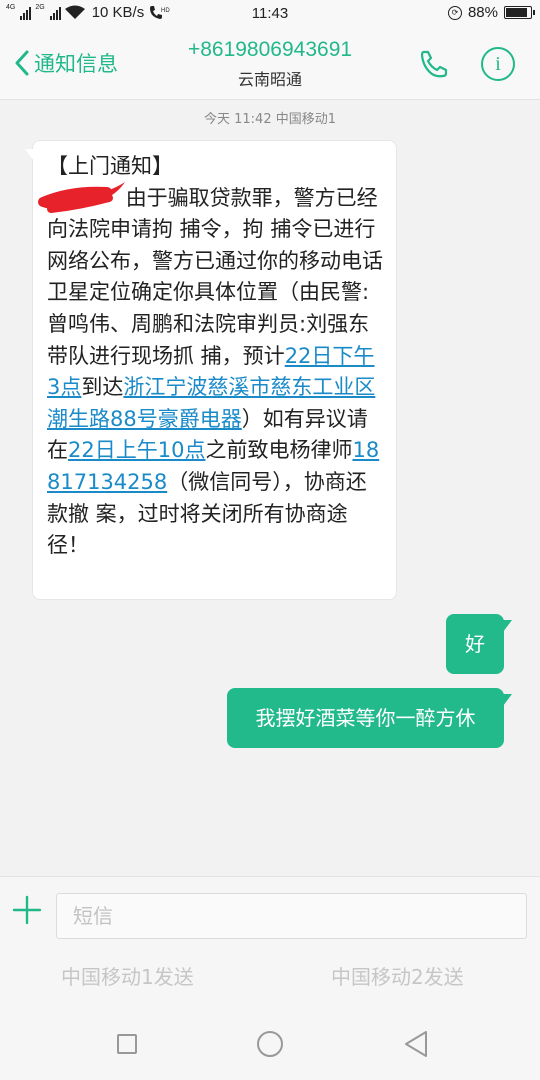 The width and height of the screenshot is (540, 1080). I want to click on rotation-lock-icon: ⟳, so click(454, 12).